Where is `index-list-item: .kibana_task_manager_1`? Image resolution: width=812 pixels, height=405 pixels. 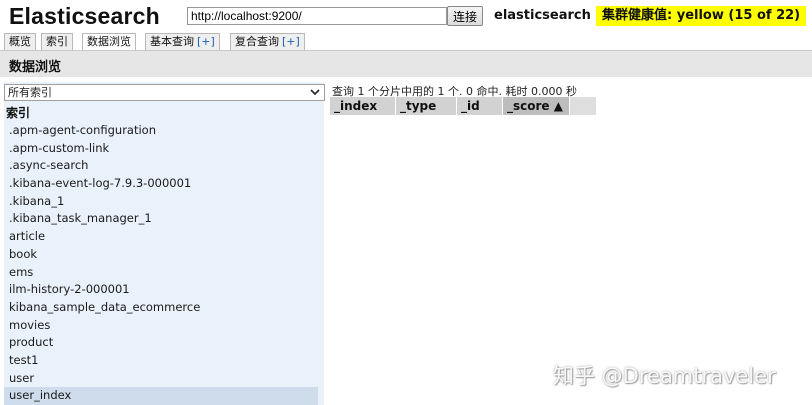 index-list-item: .kibana_task_manager_1 is located at coordinates (164, 219).